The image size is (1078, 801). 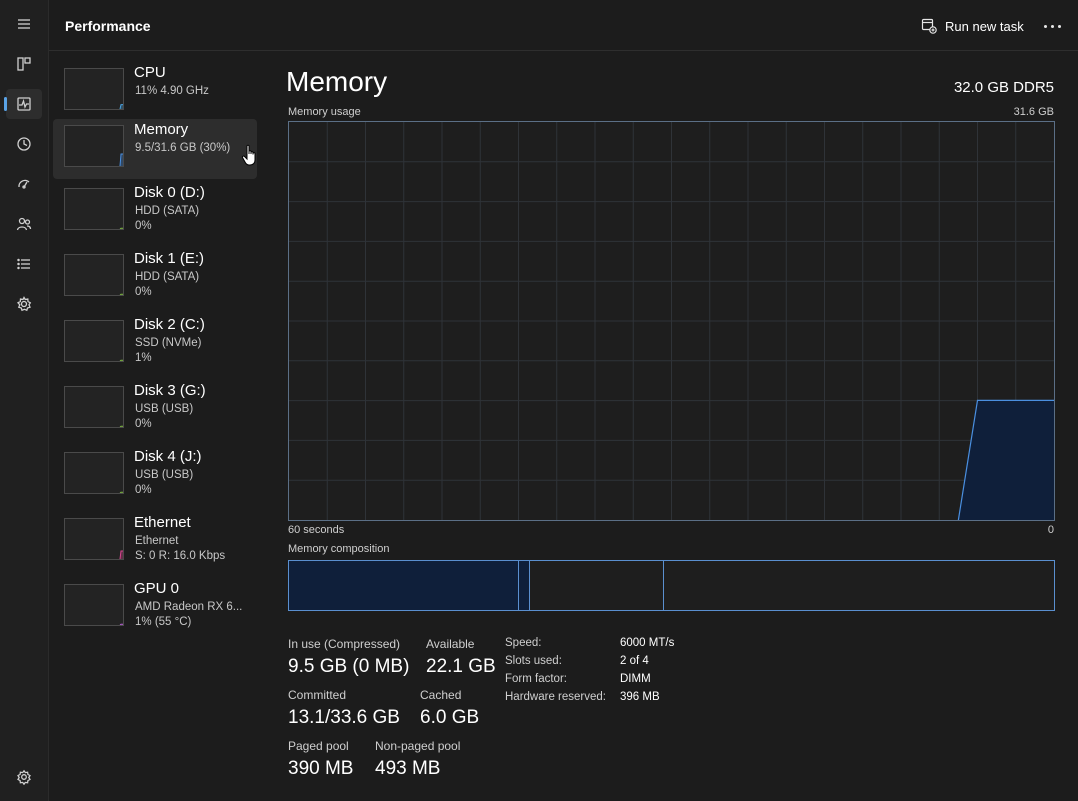 I want to click on performance-icon, so click(x=23, y=104).